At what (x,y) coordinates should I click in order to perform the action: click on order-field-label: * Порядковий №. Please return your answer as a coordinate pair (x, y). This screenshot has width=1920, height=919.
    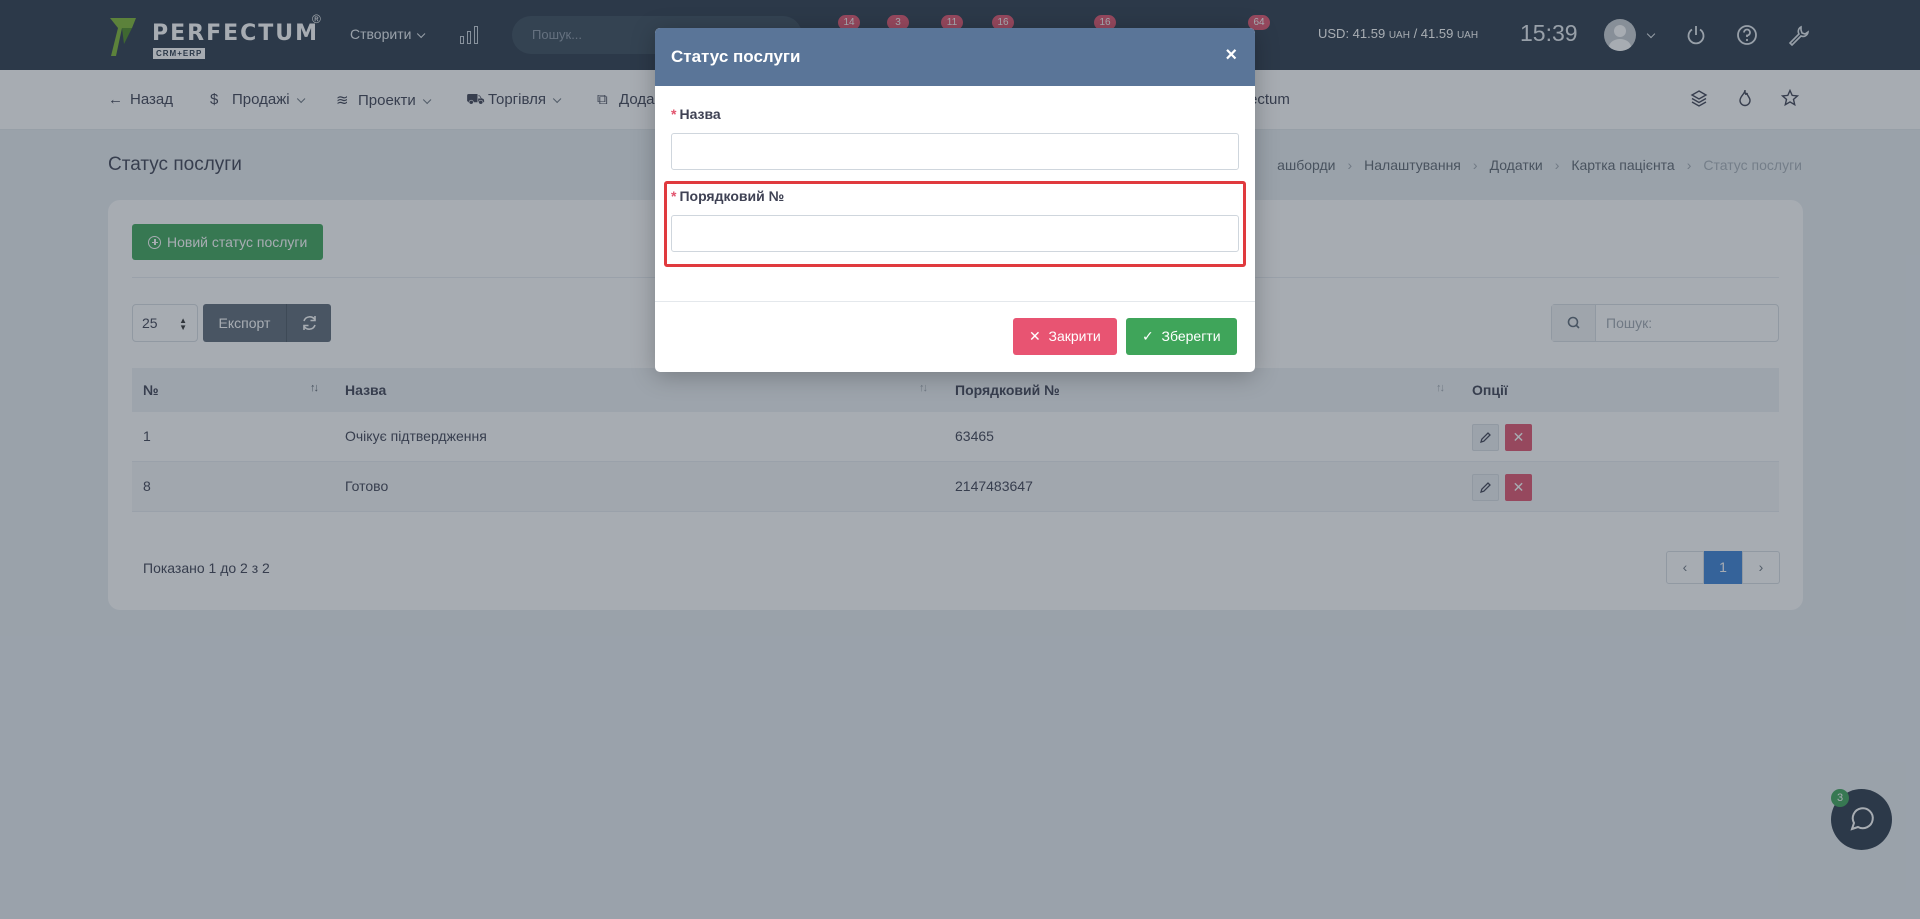
    Looking at the image, I should click on (727, 196).